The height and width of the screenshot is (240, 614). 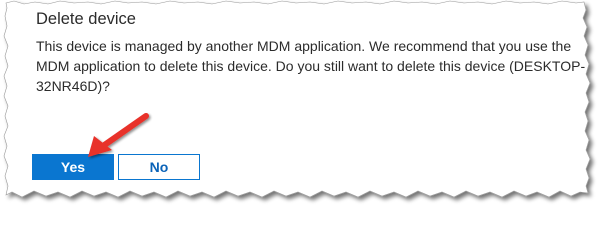 I want to click on no-button: No, so click(x=159, y=167).